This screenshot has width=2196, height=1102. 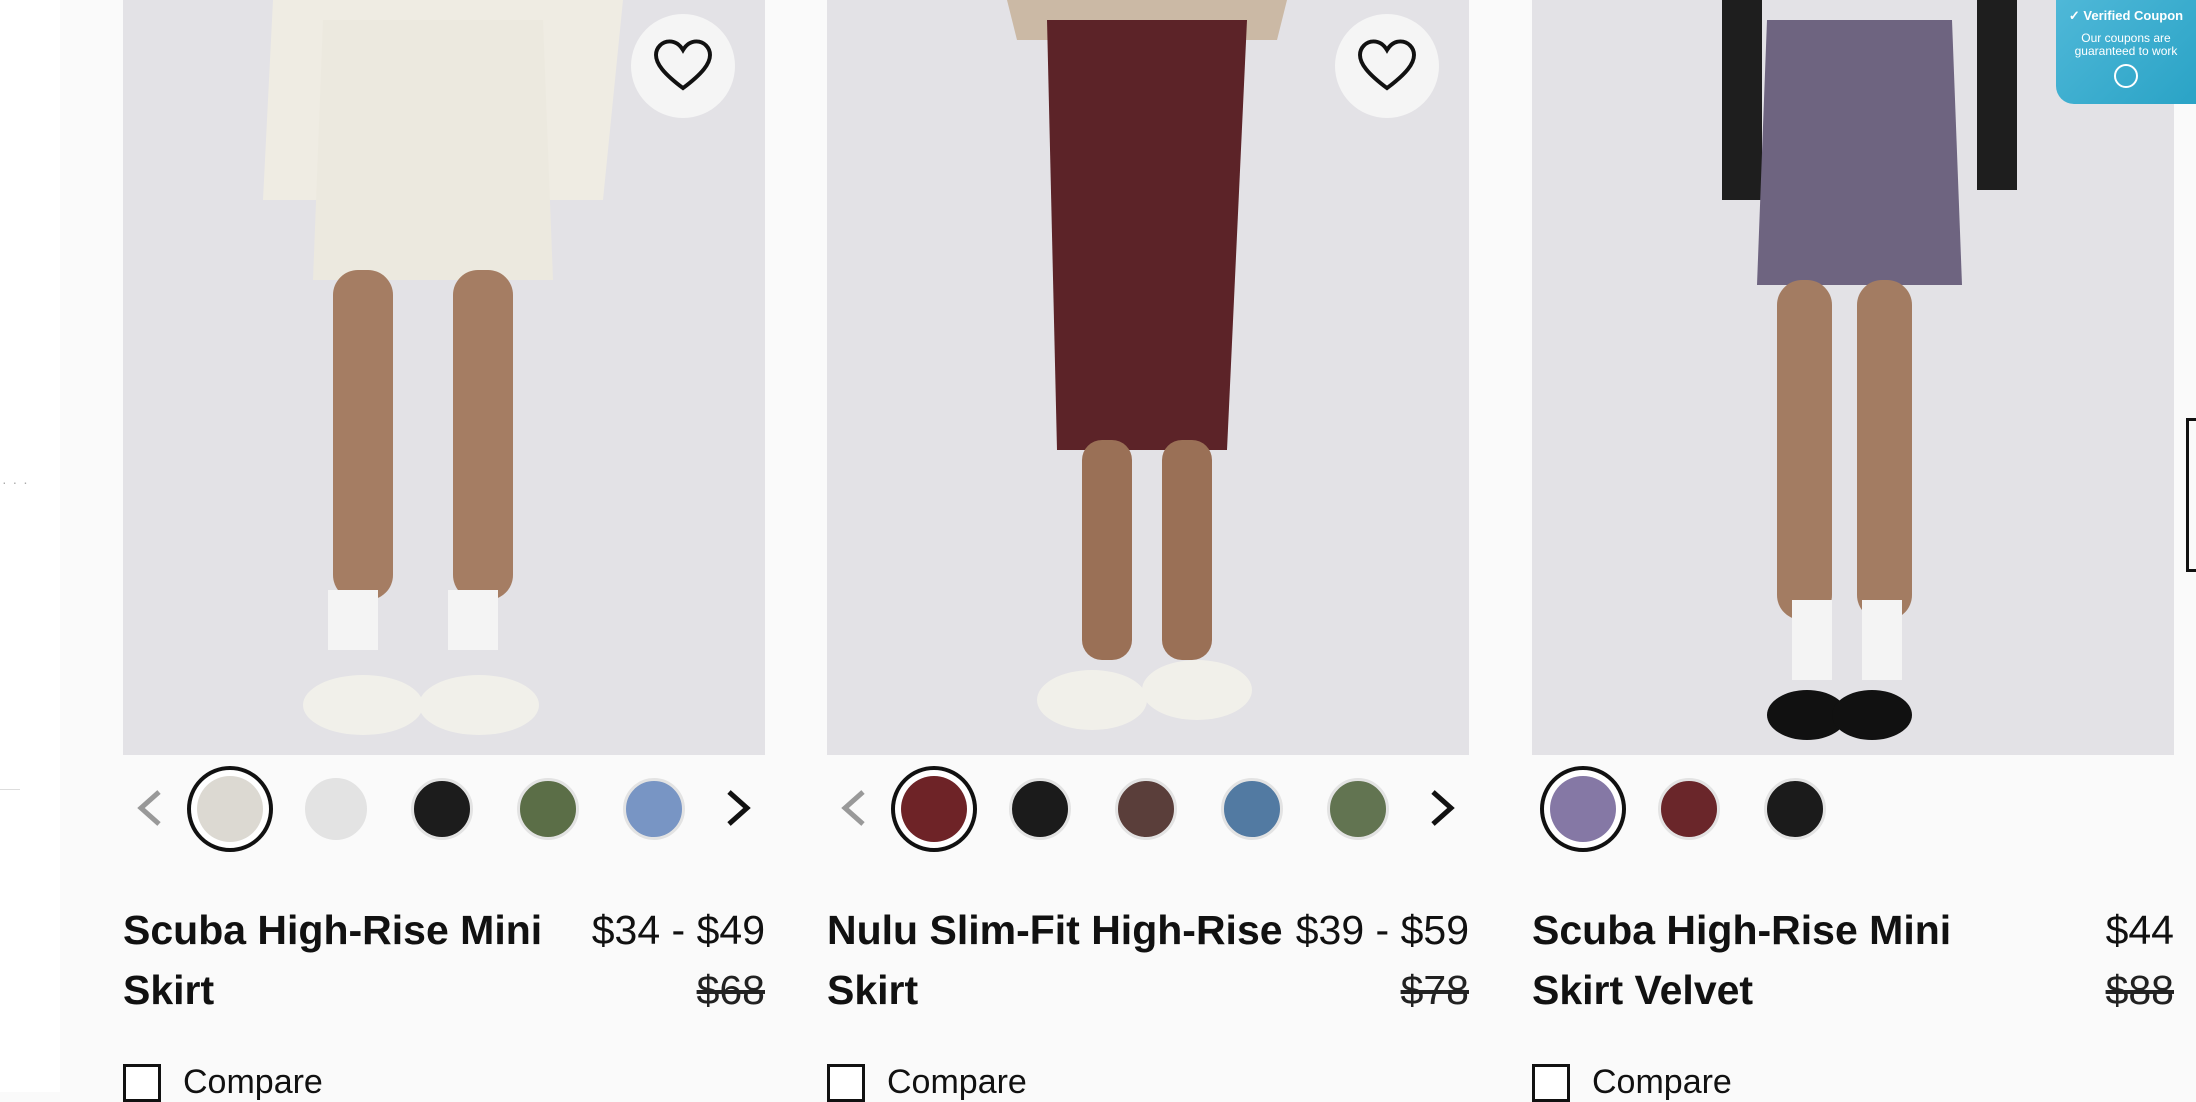 I want to click on original-price: $88, so click(x=2139, y=990).